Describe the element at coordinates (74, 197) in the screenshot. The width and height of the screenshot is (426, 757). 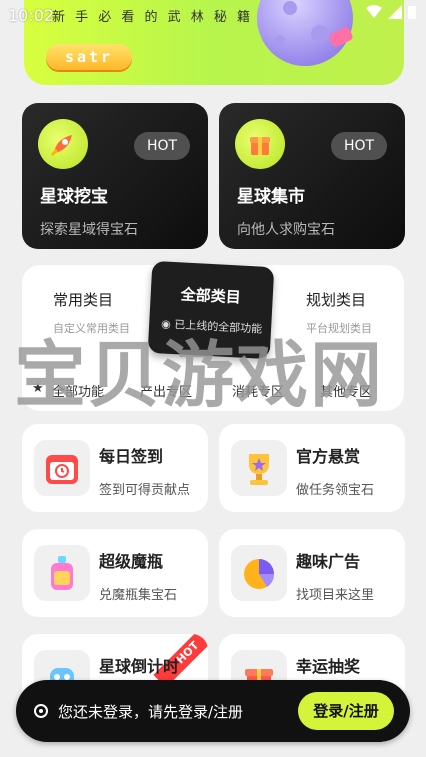
I see `card-title: 星球挖宝` at that location.